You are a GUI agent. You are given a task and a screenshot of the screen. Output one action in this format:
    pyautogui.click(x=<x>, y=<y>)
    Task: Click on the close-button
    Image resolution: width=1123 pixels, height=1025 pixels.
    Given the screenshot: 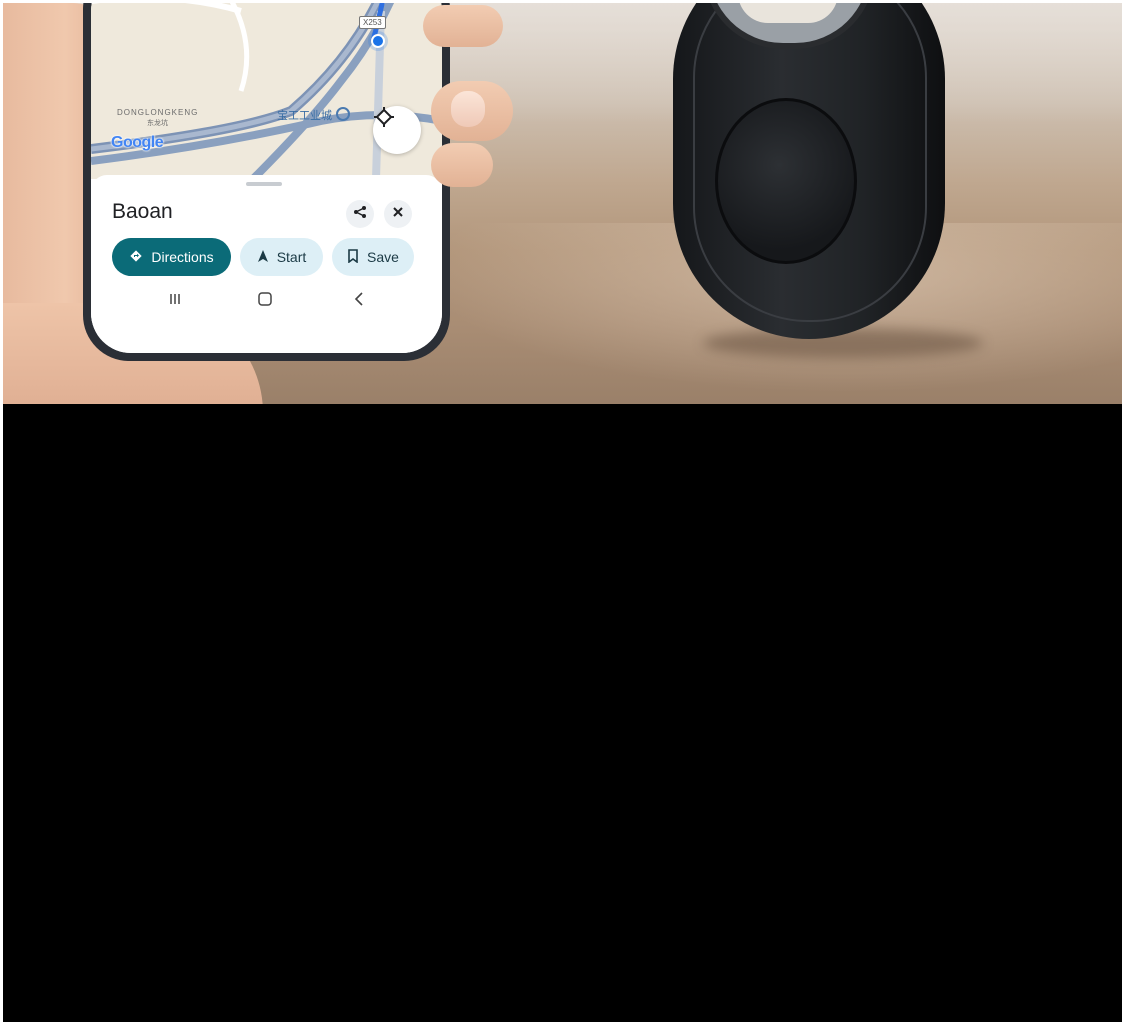 What is the action you would take?
    pyautogui.click(x=398, y=214)
    